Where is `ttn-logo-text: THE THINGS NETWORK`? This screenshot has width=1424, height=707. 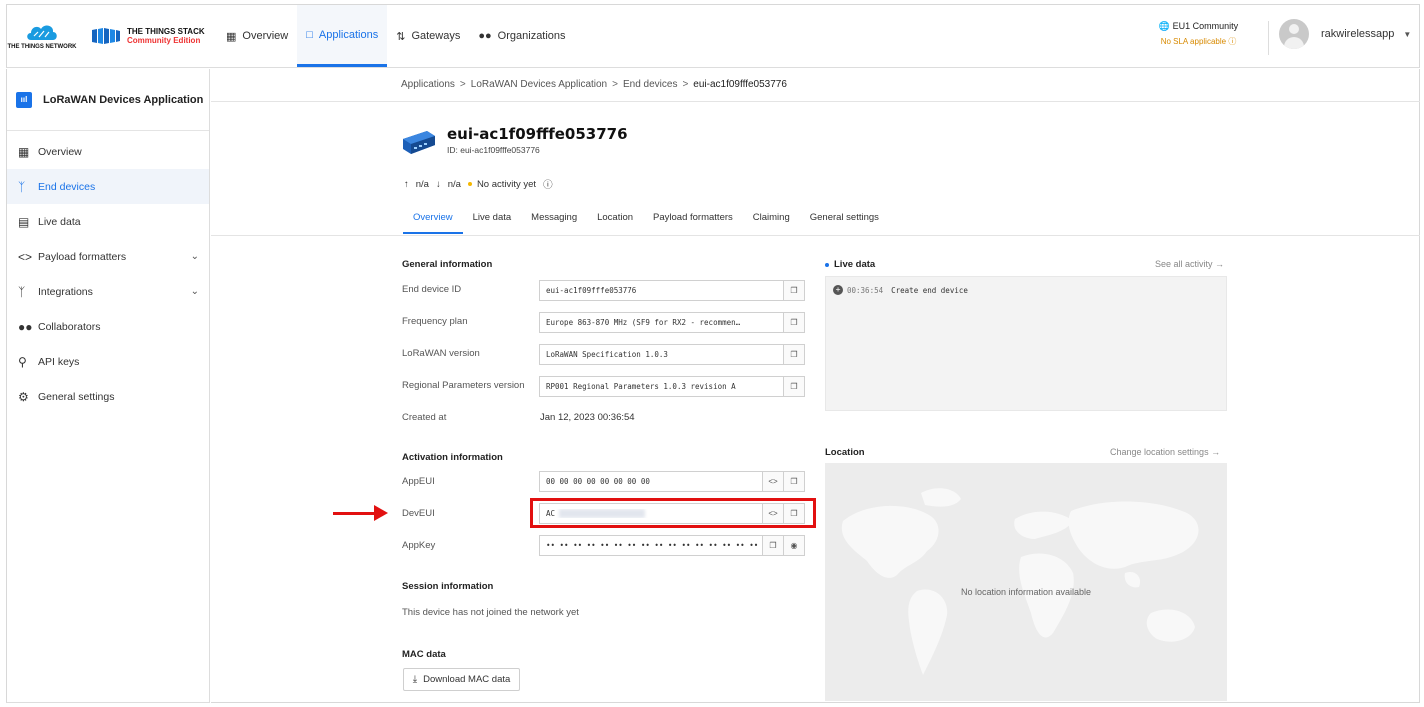
ttn-logo-text: THE THINGS NETWORK is located at coordinates (42, 47).